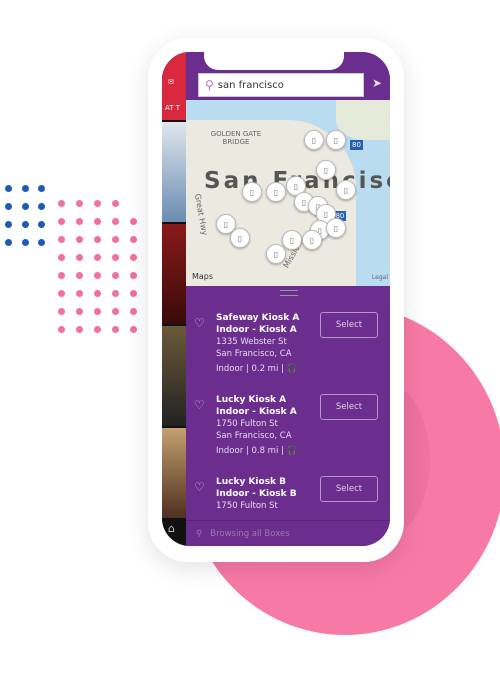 The height and width of the screenshot is (683, 500). Describe the element at coordinates (250, 85) in the screenshot. I see `search-value: san francisco` at that location.